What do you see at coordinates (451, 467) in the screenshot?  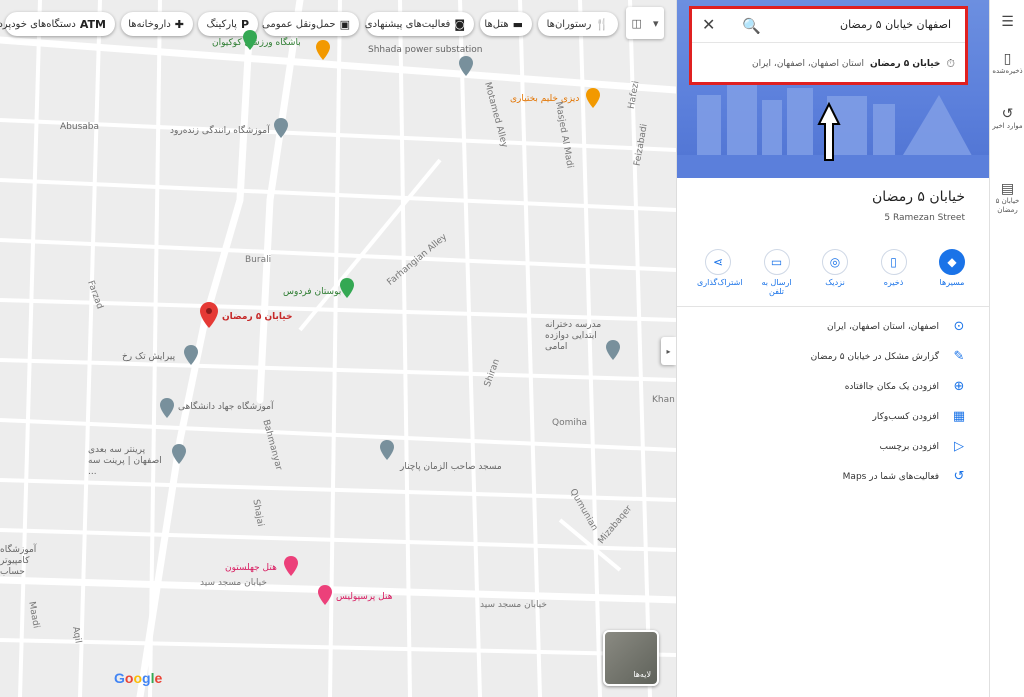 I see `map-label-mosque: مسجد صاحب الزمان پاچنار` at bounding box center [451, 467].